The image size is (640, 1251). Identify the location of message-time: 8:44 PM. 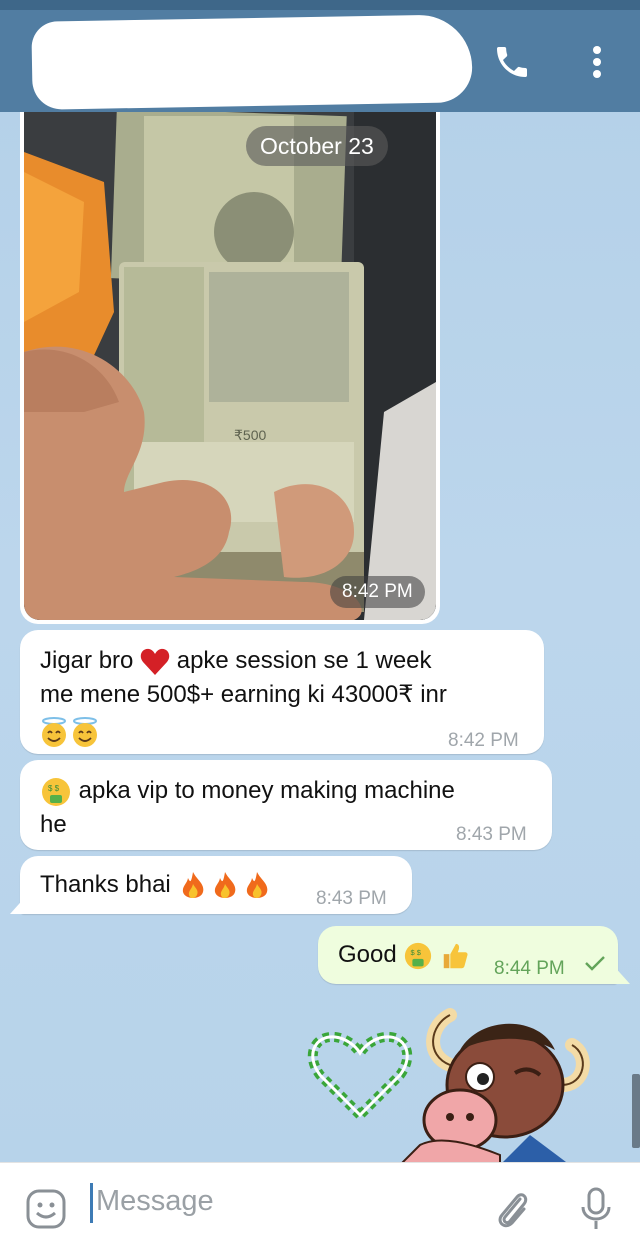
(529, 968).